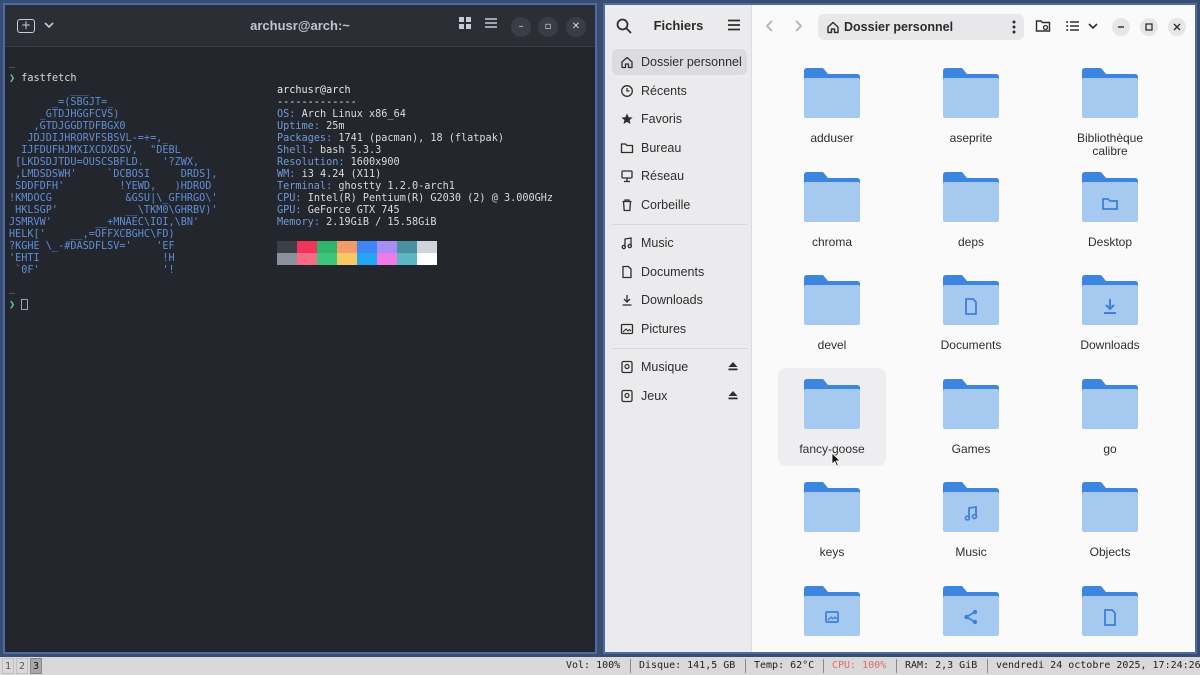  I want to click on sidebar-item-dossier-personnel: Dossier personnel, so click(679, 62).